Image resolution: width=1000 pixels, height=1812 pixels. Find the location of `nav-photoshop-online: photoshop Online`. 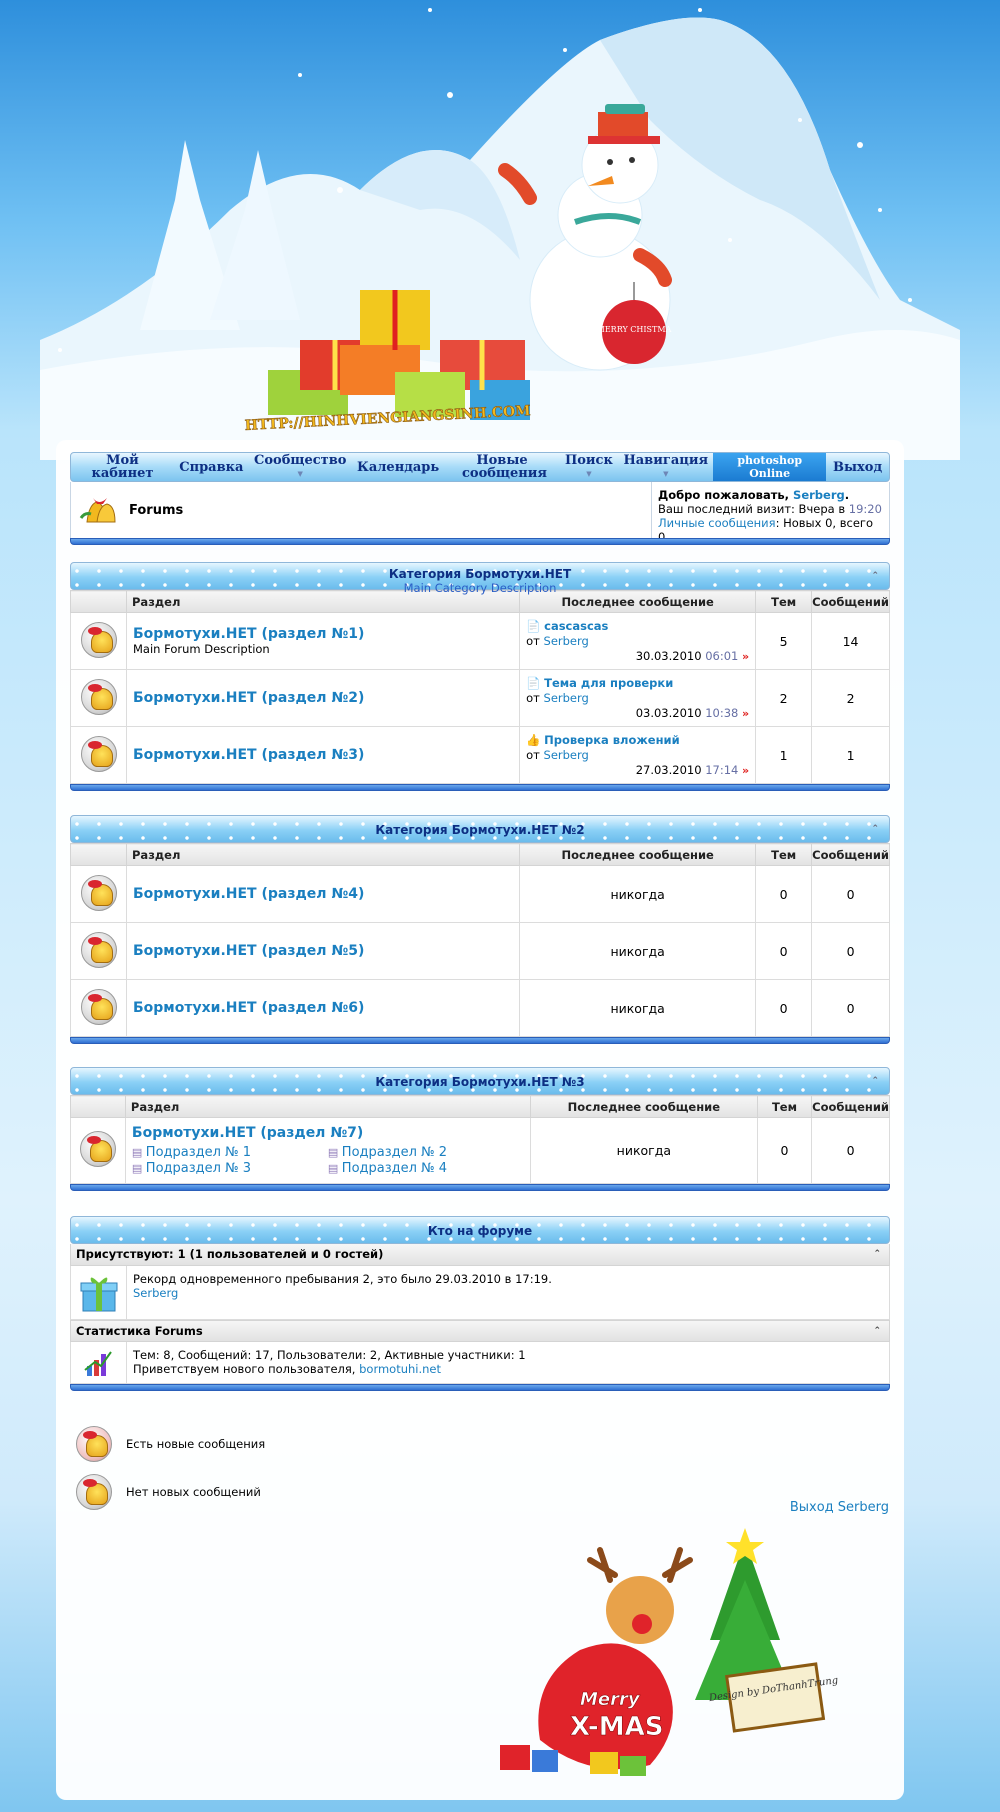

nav-photoshop-online: photoshop Online is located at coordinates (770, 467).